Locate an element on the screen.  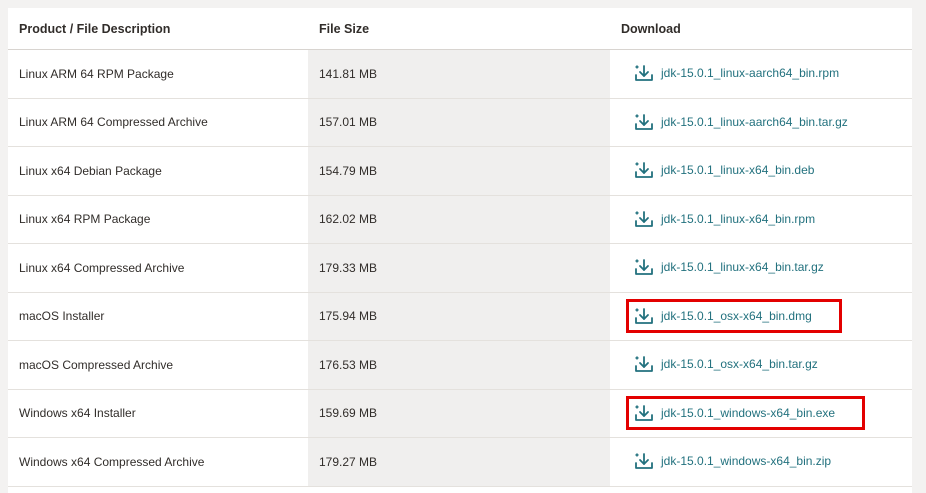
download-cell: jdk-15.0.1_linux-aarch64_bin.rpm is located at coordinates (761, 74).